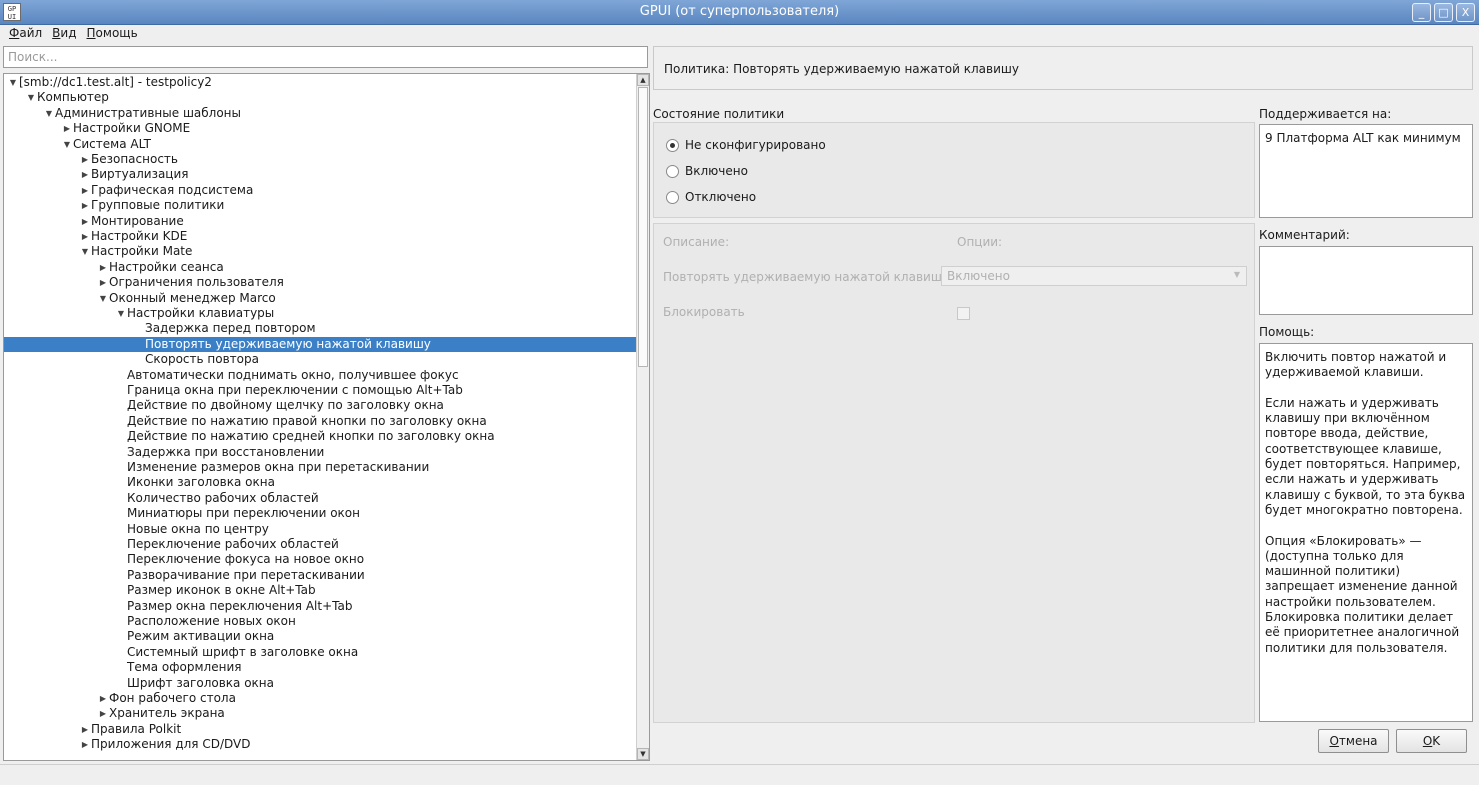 The height and width of the screenshot is (785, 1479). I want to click on tree-item: Размер окна переключения Alt+Tab, so click(320, 606).